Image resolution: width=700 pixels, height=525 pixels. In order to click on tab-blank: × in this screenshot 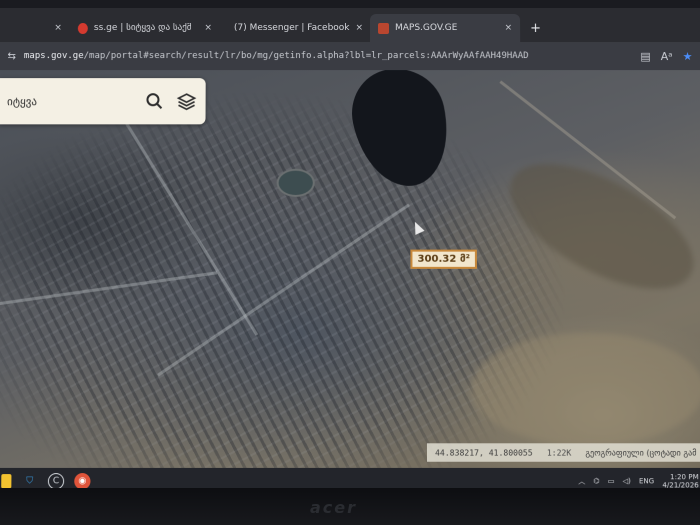, I will do `click(35, 28)`.